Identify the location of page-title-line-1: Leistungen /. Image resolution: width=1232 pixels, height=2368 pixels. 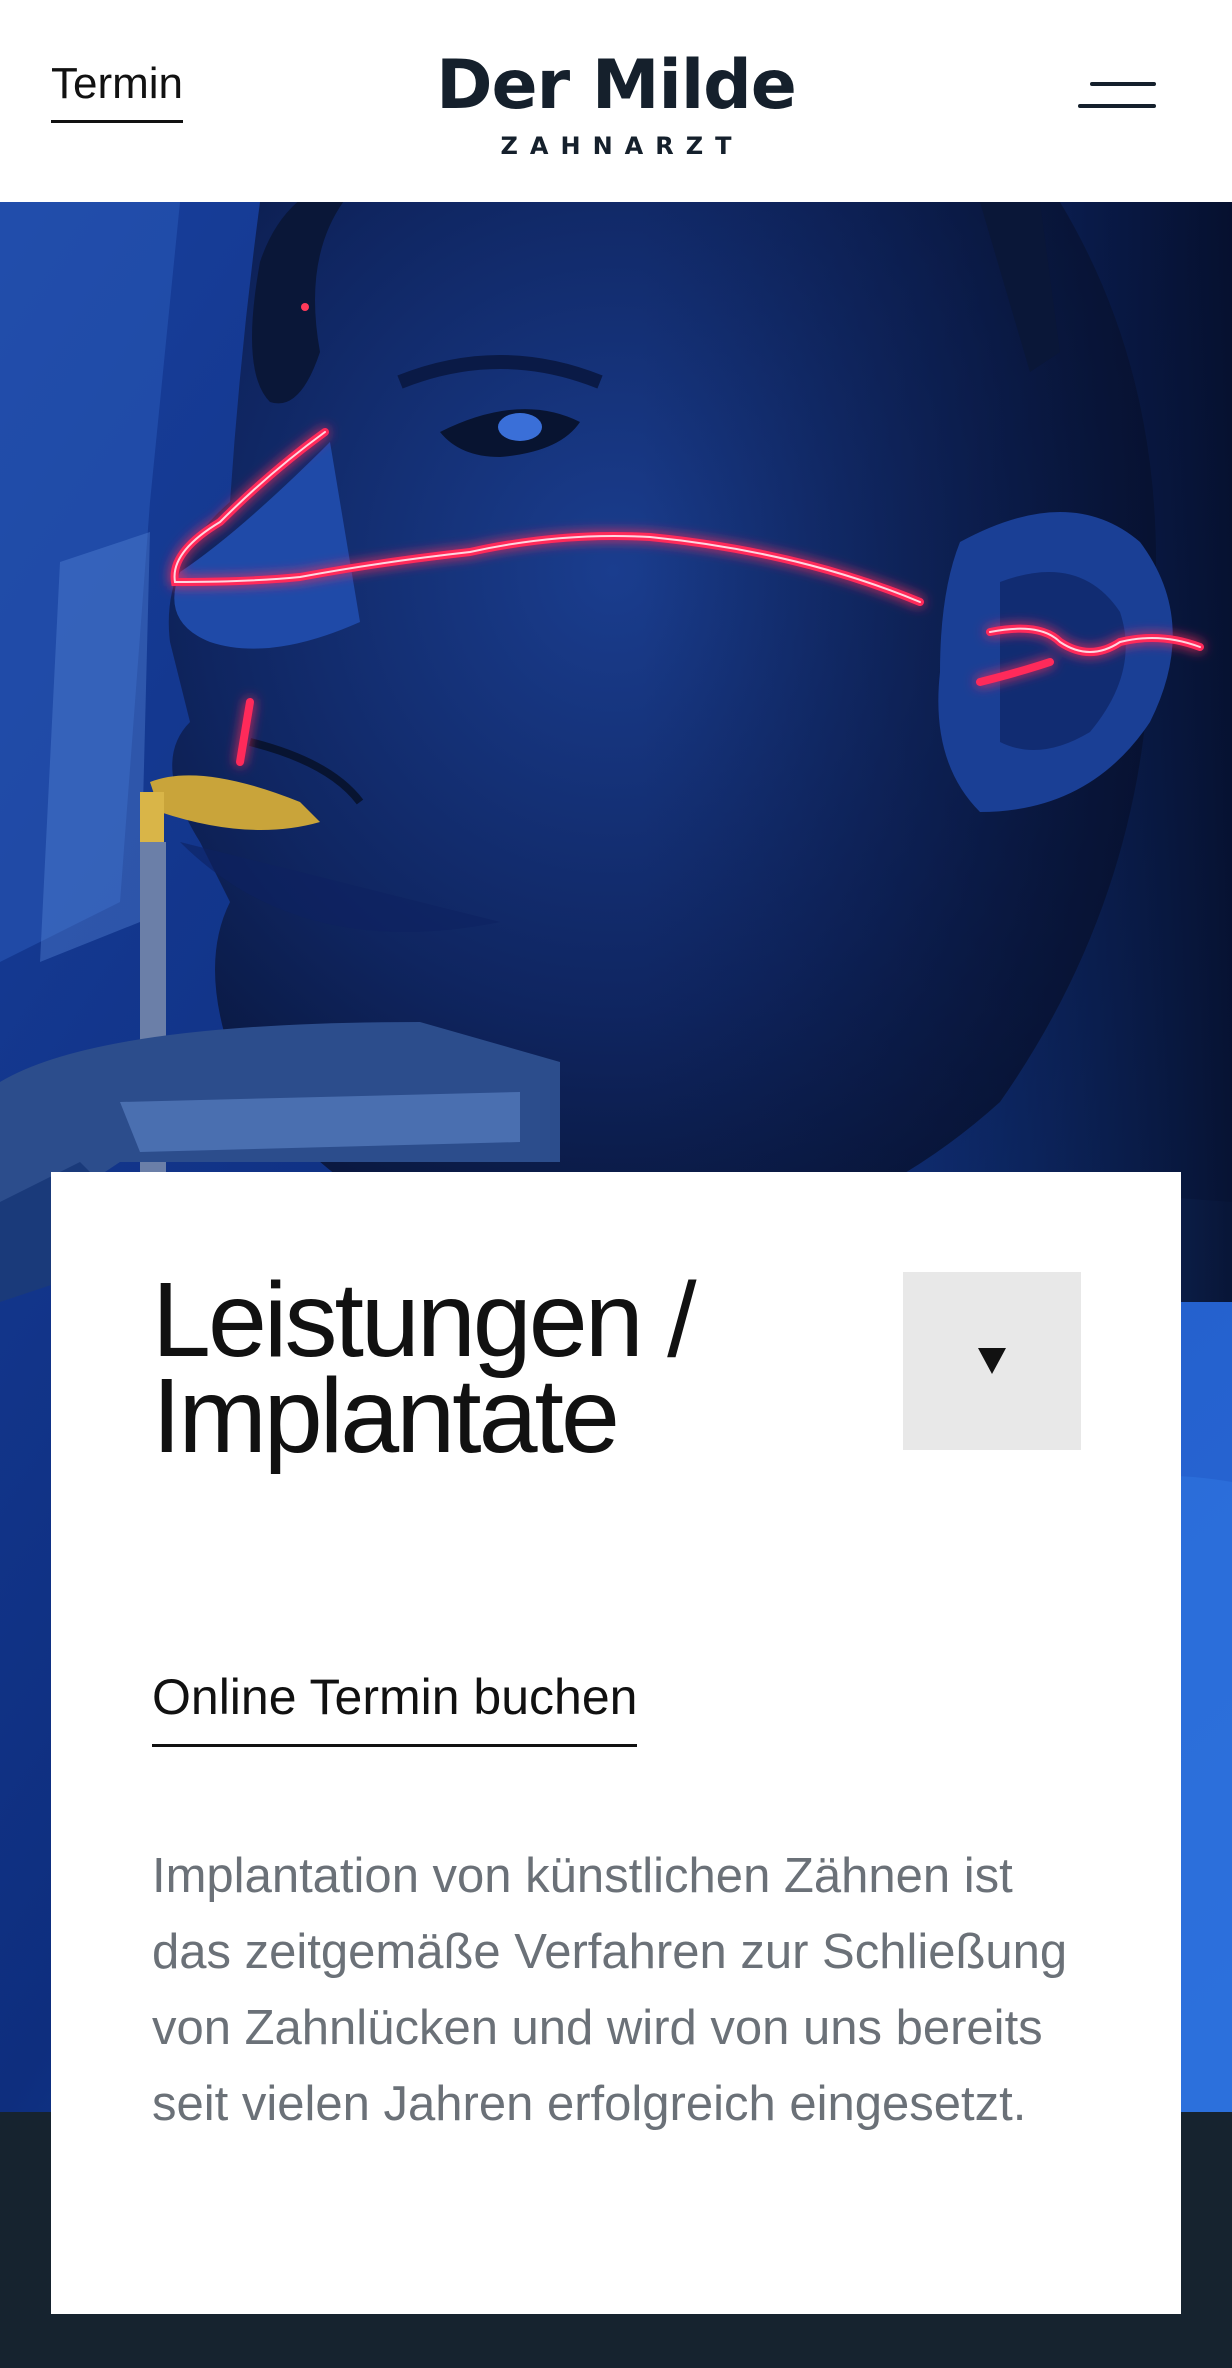
(424, 1320).